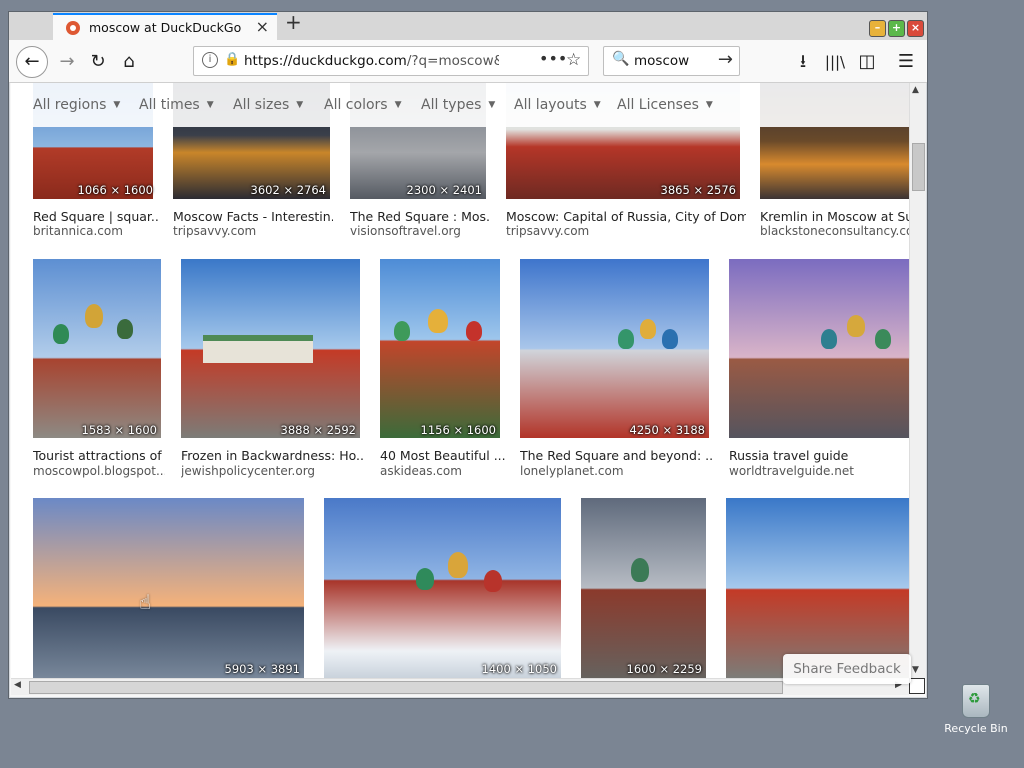  I want to click on scroll-left-icon: ◀, so click(17, 685).